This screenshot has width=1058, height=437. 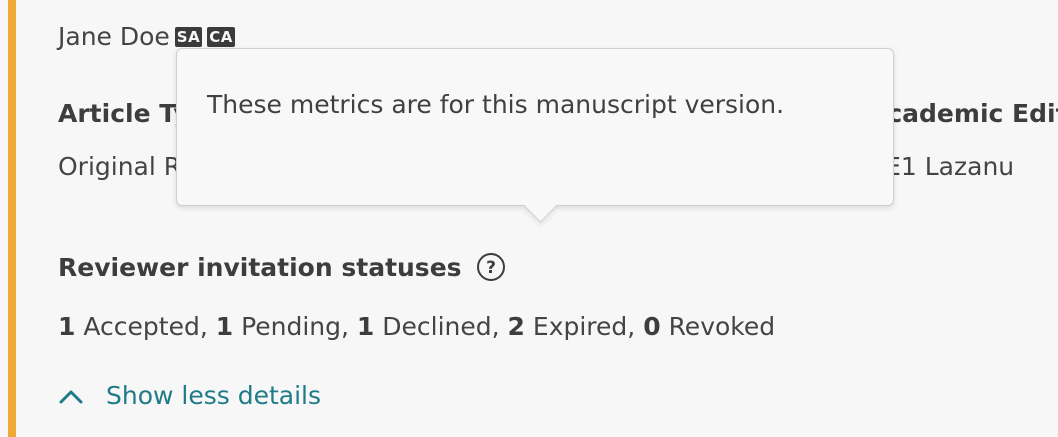 I want to click on status-label: Accepted,, so click(x=145, y=326).